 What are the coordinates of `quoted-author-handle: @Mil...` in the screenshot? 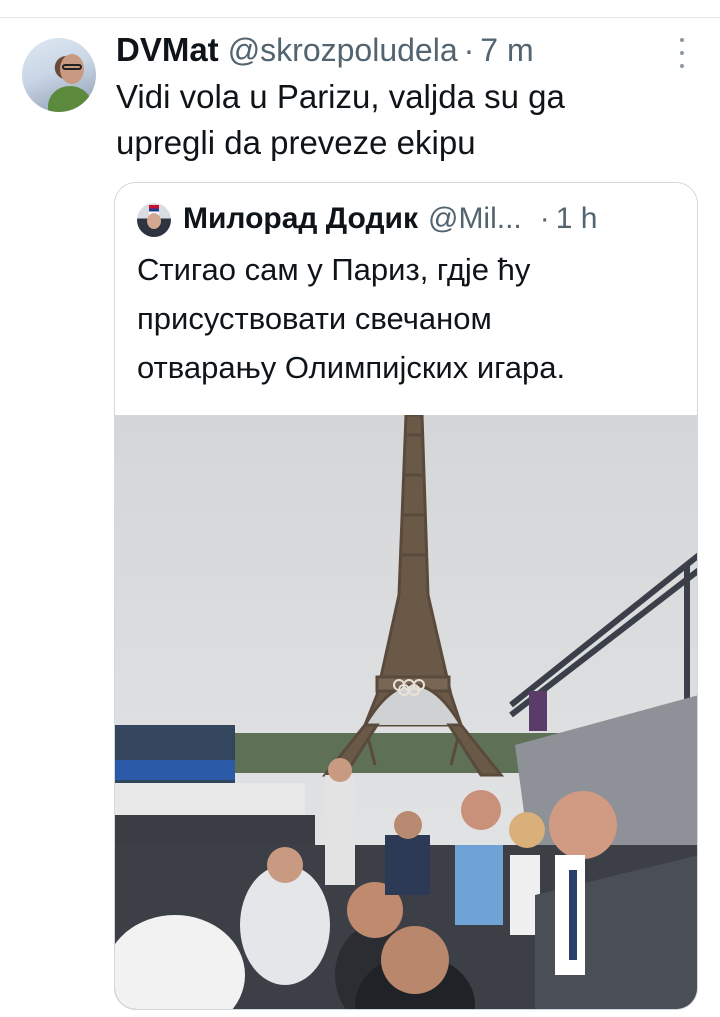 It's located at (475, 219).